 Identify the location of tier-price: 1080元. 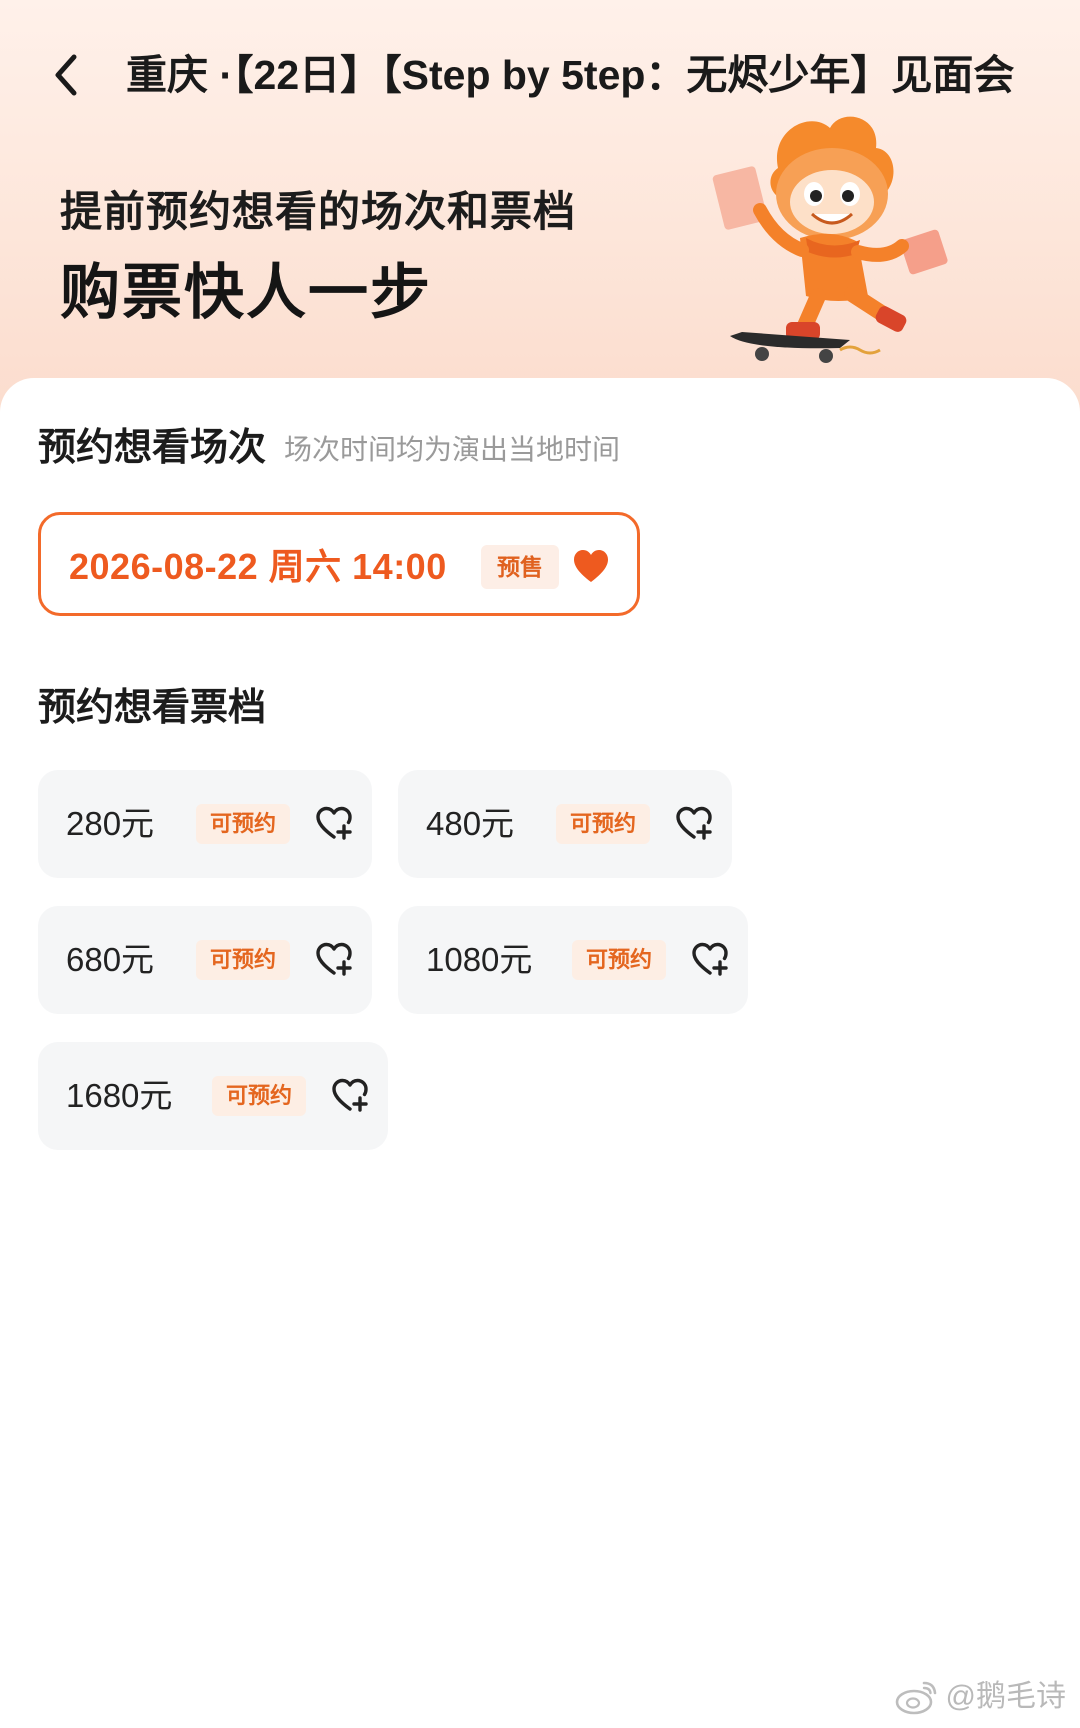
(479, 959).